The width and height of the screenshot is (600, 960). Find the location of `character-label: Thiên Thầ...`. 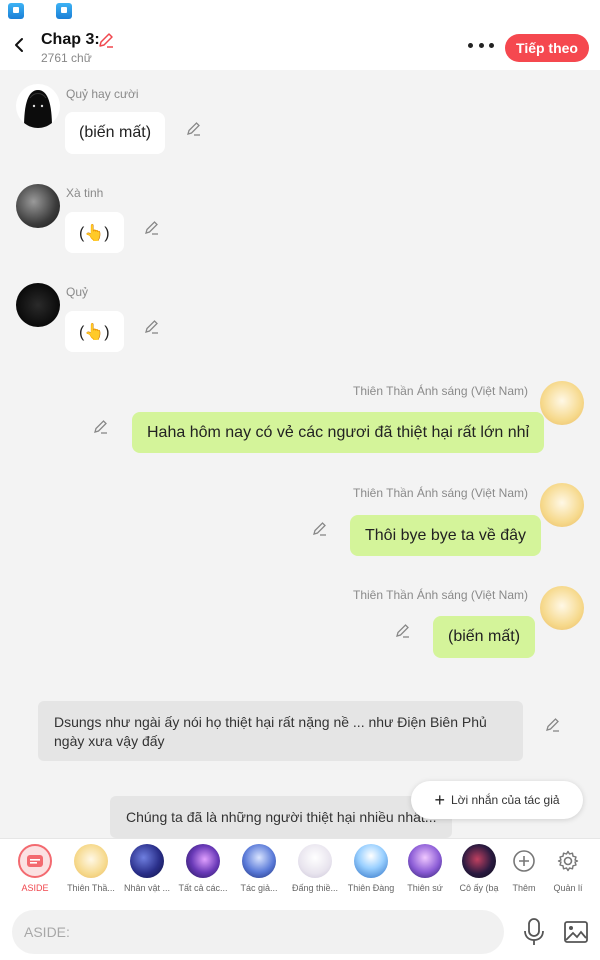

character-label: Thiên Thầ... is located at coordinates (91, 888).